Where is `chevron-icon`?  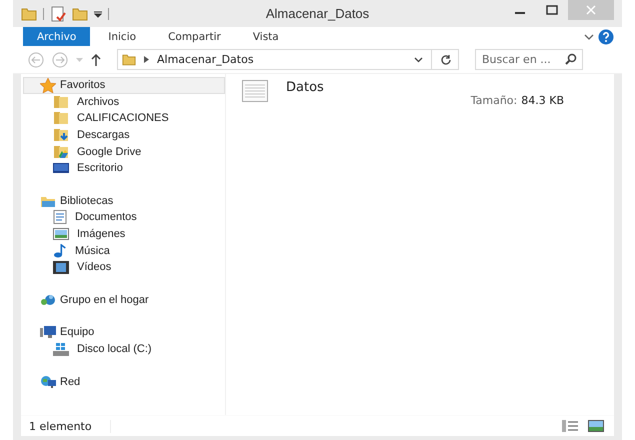 chevron-icon is located at coordinates (589, 37).